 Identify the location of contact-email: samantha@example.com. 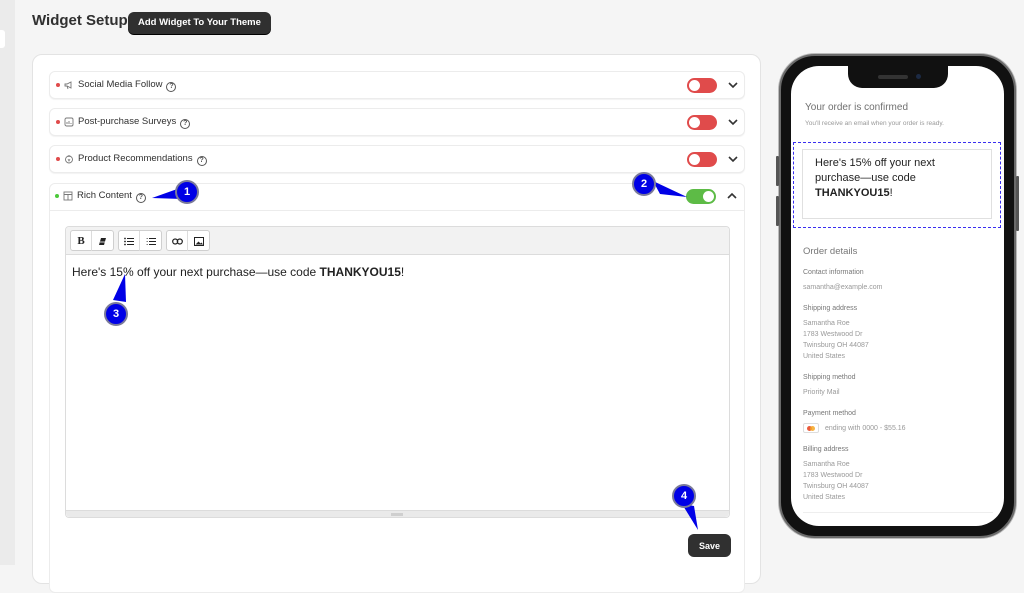
(843, 287).